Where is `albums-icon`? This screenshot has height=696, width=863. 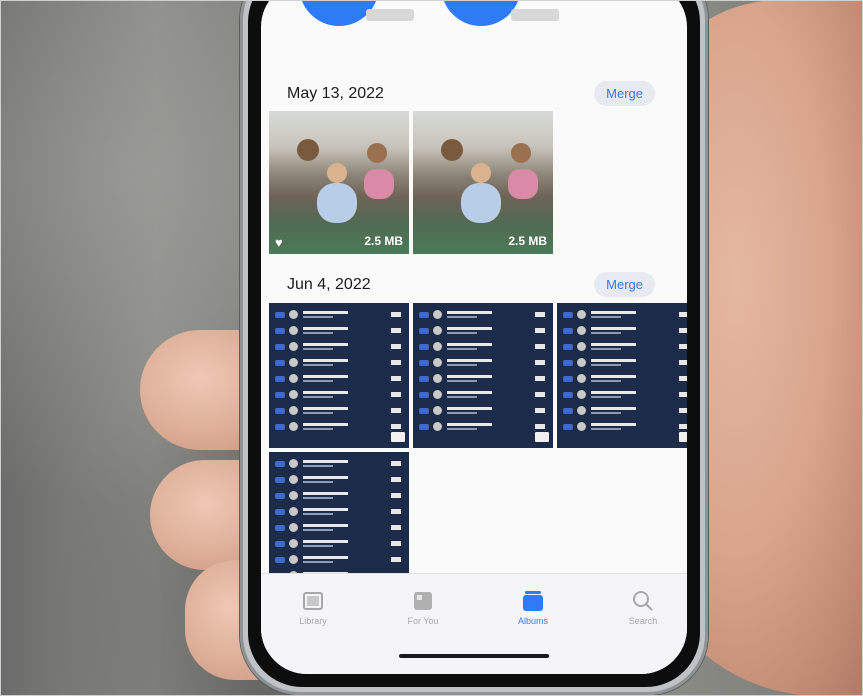 albums-icon is located at coordinates (533, 601).